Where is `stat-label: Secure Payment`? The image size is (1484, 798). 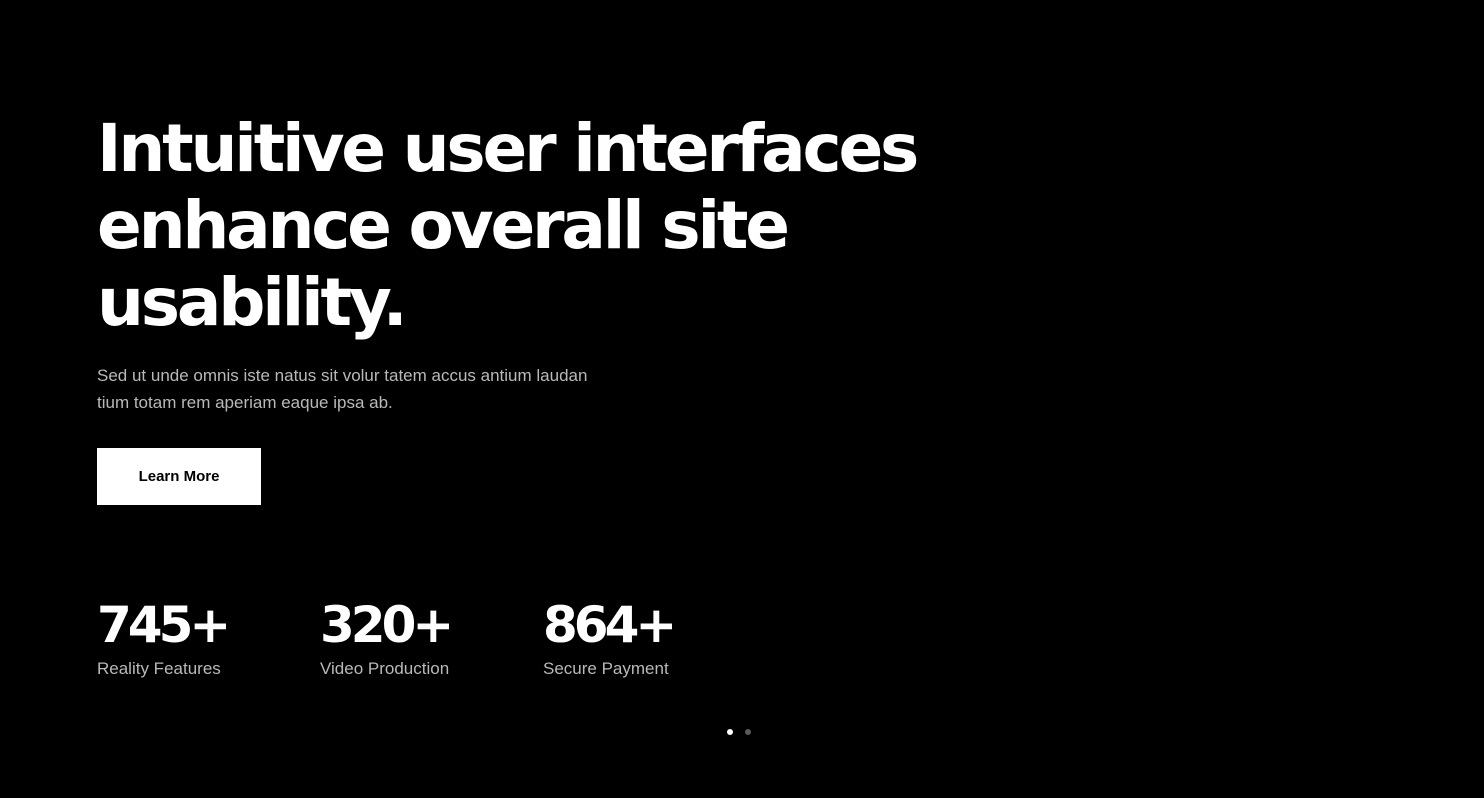
stat-label: Secure Payment is located at coordinates (606, 668).